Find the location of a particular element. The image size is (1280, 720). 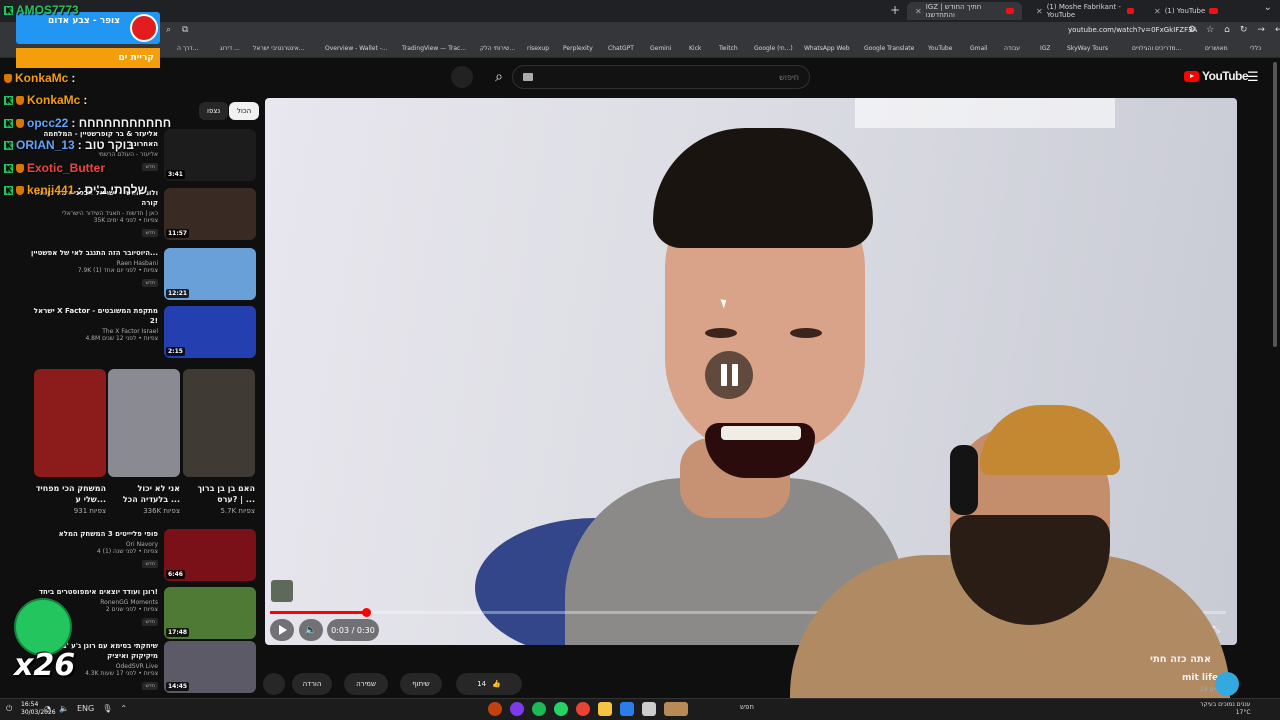

video-thumbnail: 6:46 is located at coordinates (210, 555).